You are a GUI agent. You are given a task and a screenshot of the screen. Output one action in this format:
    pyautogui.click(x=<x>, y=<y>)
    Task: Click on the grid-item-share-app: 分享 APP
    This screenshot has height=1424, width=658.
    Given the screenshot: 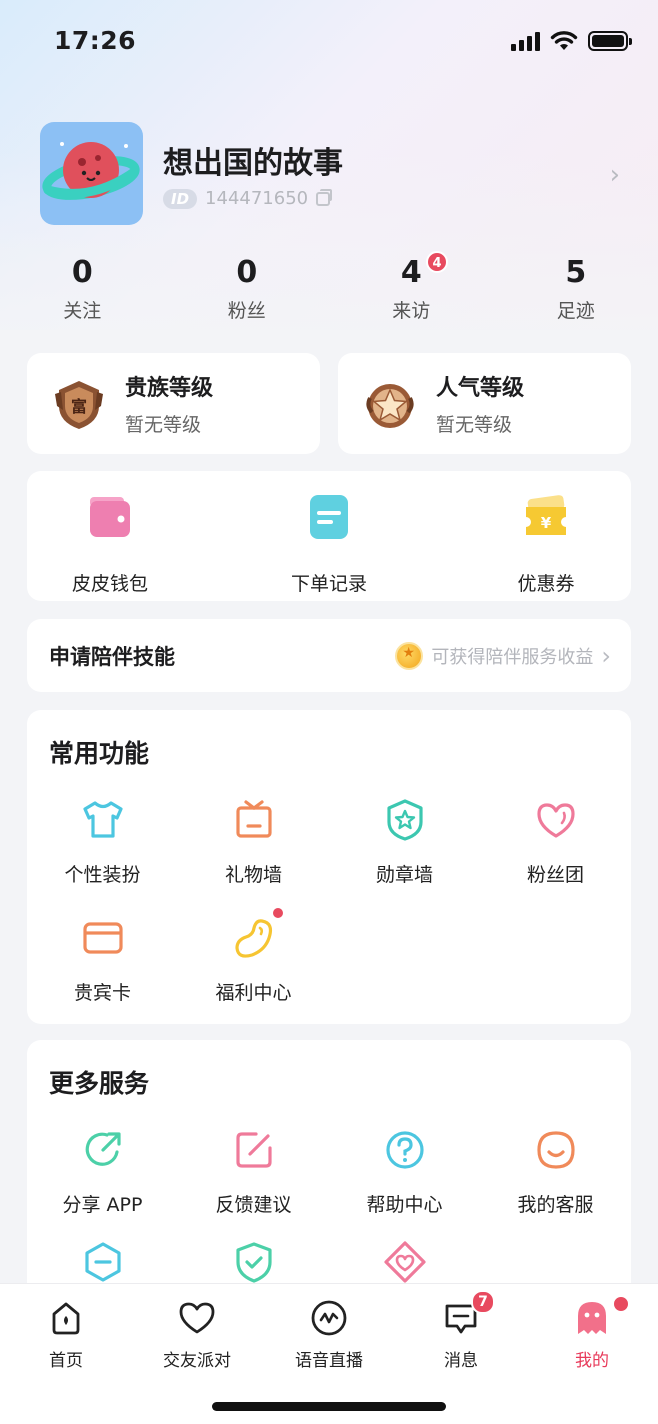 What is the action you would take?
    pyautogui.click(x=102, y=1172)
    